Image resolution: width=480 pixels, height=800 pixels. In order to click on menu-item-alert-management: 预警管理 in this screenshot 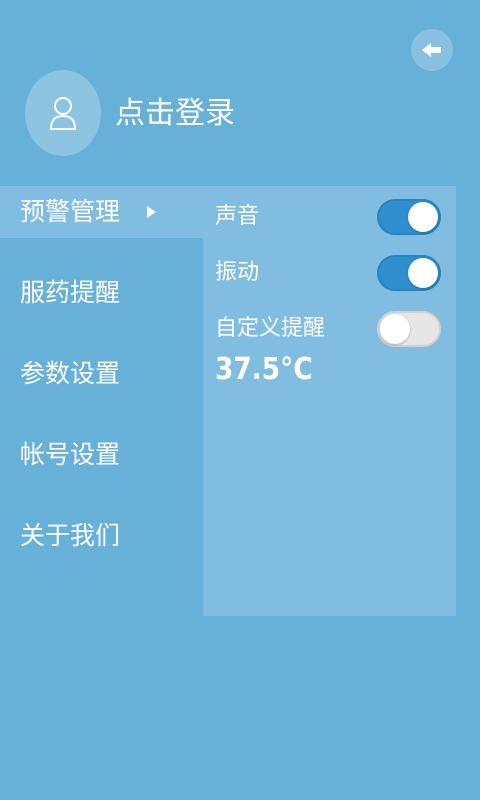, I will do `click(101, 212)`.